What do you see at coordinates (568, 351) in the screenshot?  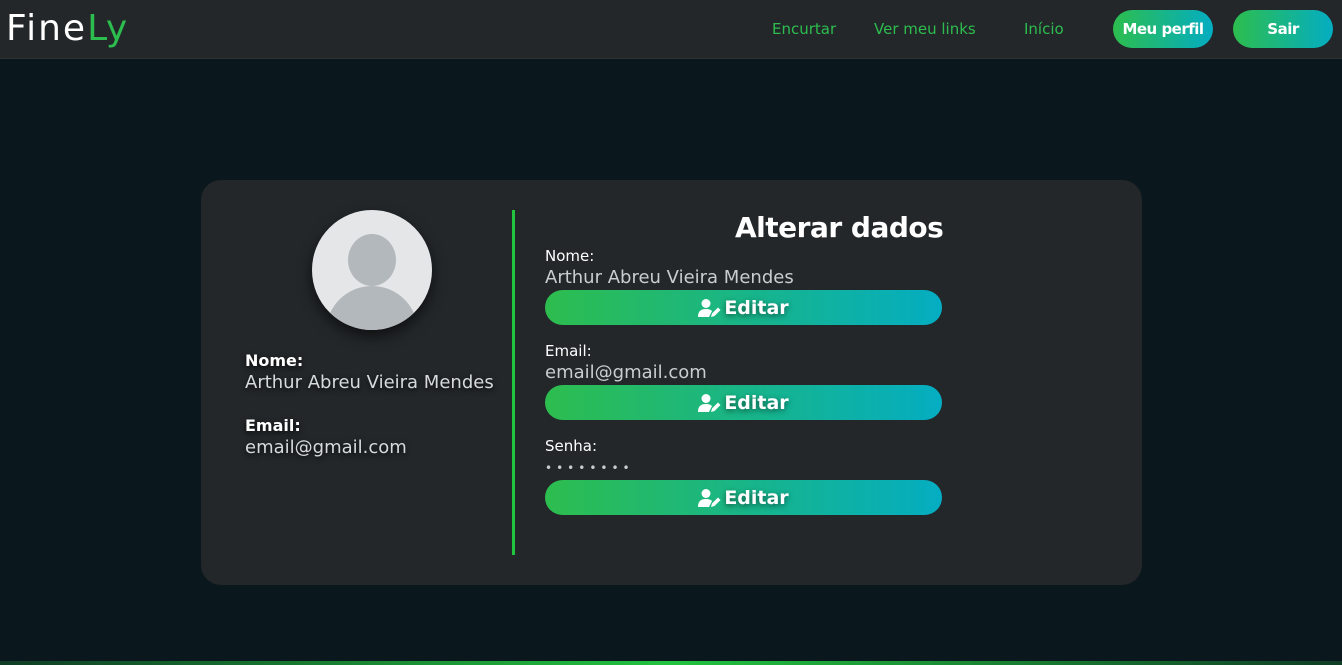 I see `edit-email-label: Email:` at bounding box center [568, 351].